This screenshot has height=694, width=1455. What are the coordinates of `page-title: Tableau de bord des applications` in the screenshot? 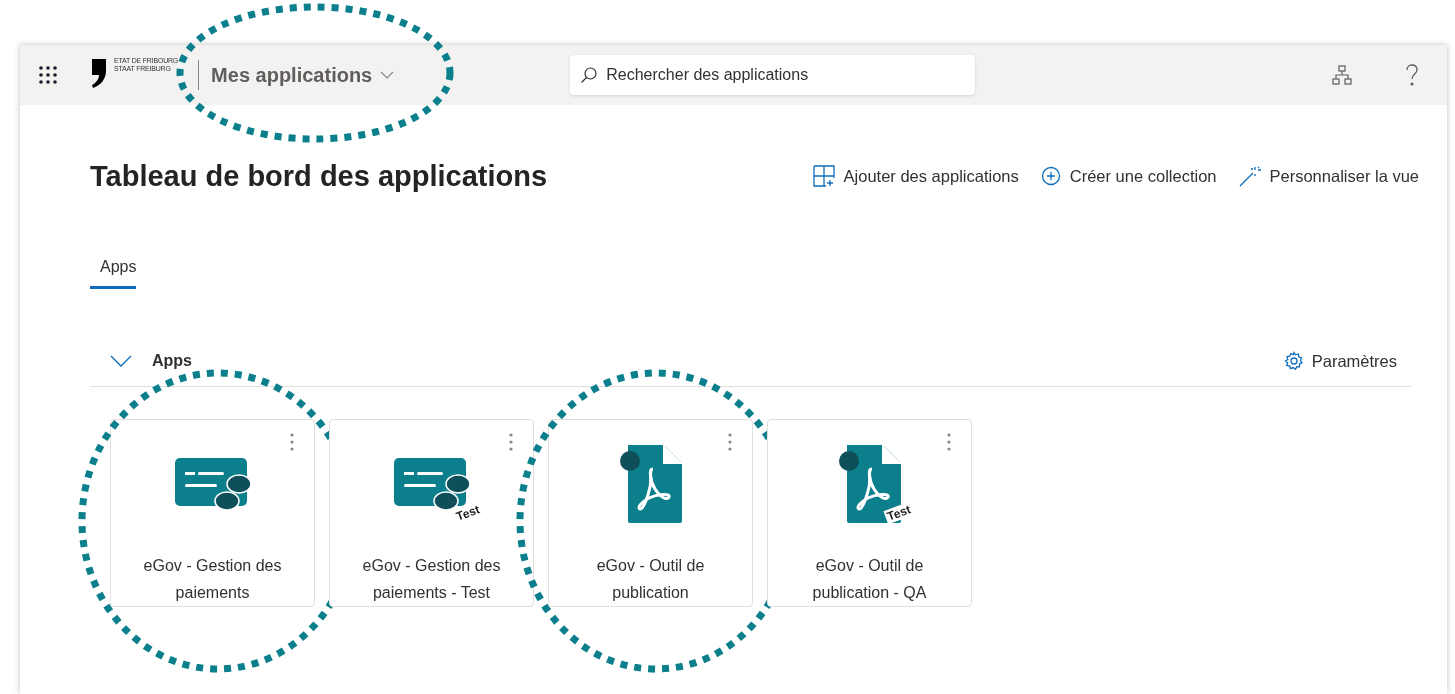 It's located at (319, 176).